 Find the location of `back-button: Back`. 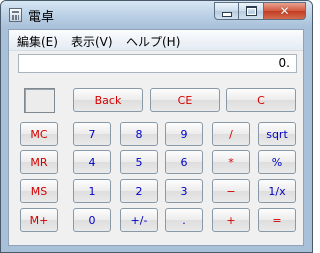

back-button: Back is located at coordinates (108, 100).